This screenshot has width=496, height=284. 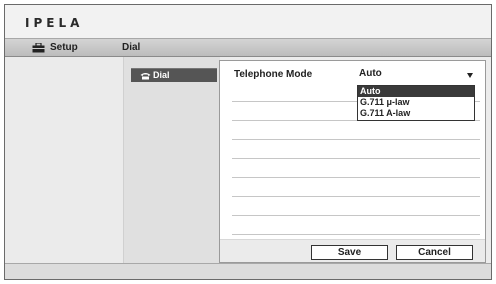 I want to click on header-bar: Setup Dial, so click(x=248, y=47).